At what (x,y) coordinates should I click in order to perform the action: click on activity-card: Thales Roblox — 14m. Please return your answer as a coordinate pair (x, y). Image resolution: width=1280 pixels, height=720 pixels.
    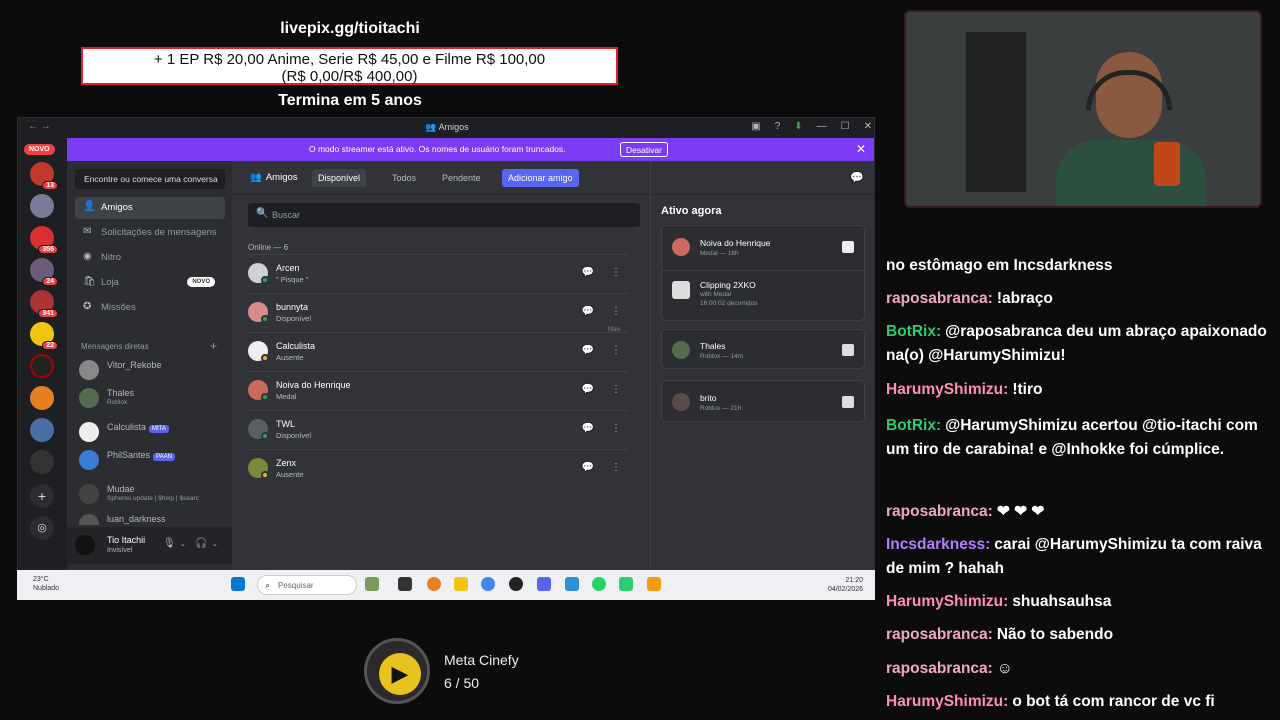
    Looking at the image, I should click on (763, 349).